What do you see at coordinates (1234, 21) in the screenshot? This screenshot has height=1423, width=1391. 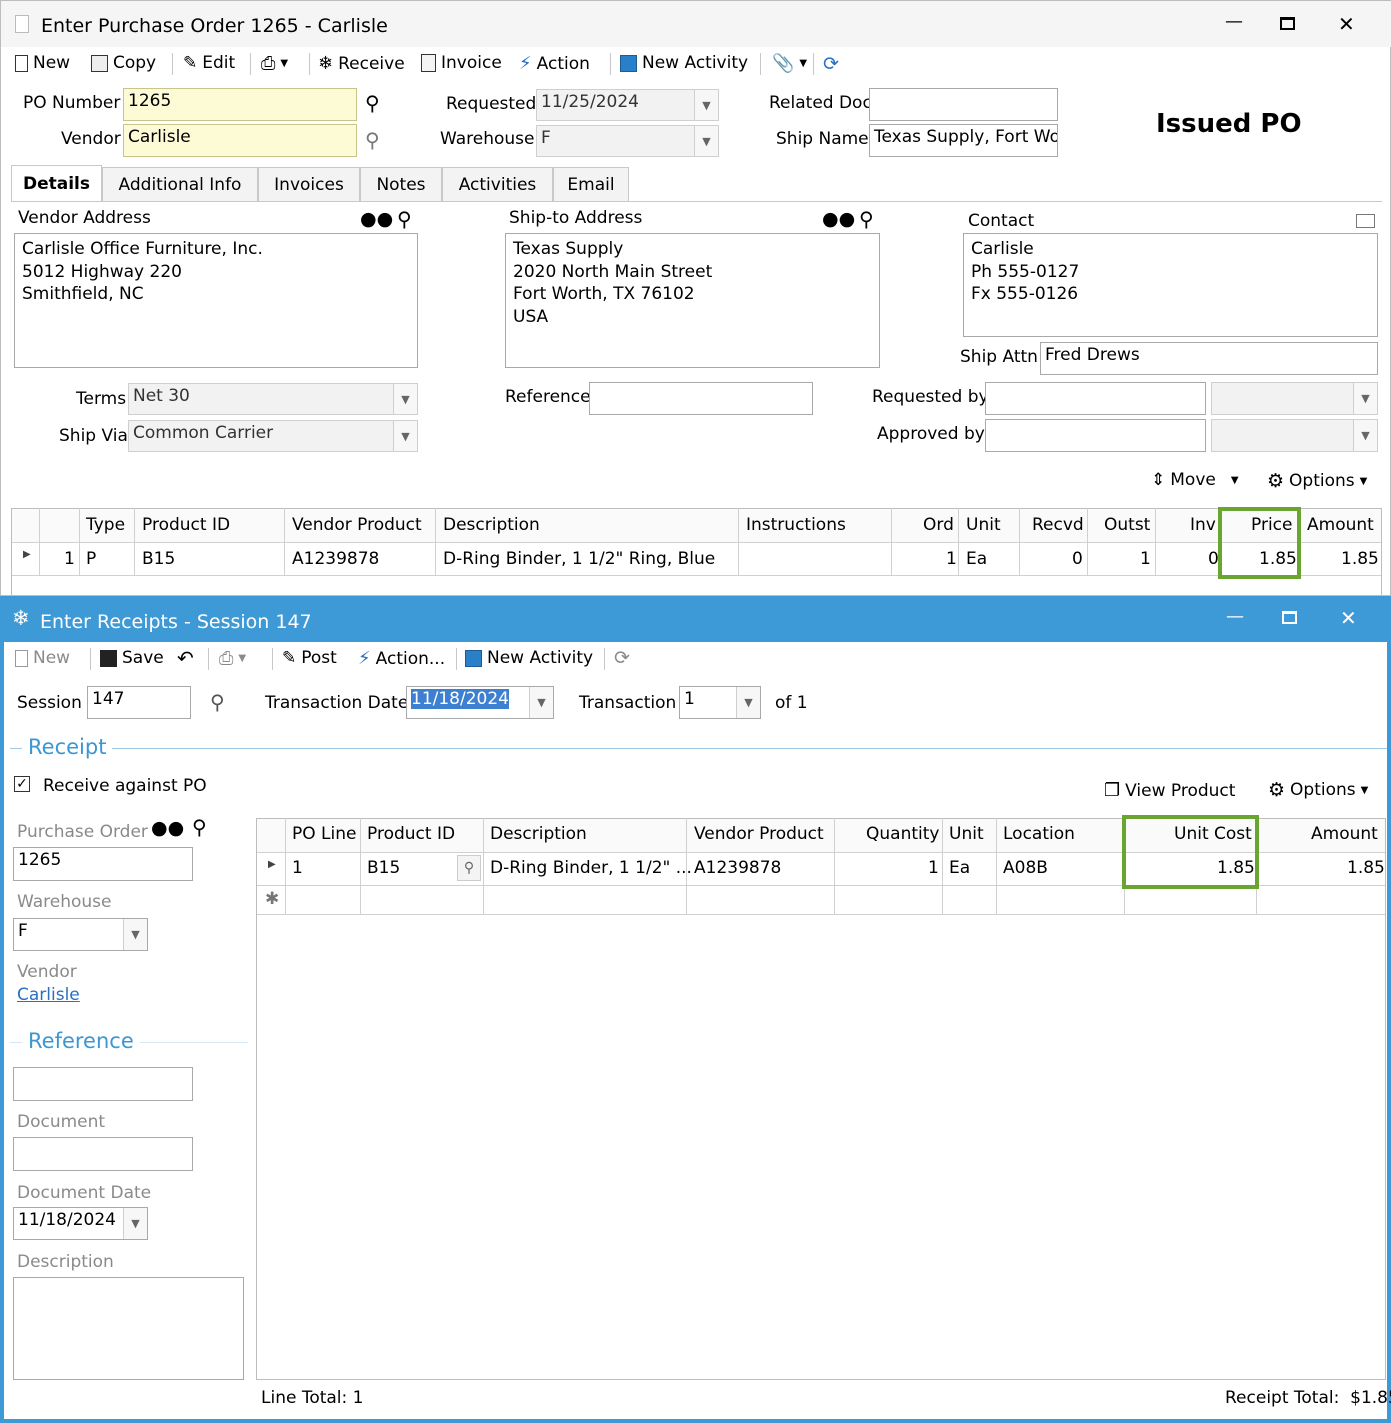 I see `minimize-button: —` at bounding box center [1234, 21].